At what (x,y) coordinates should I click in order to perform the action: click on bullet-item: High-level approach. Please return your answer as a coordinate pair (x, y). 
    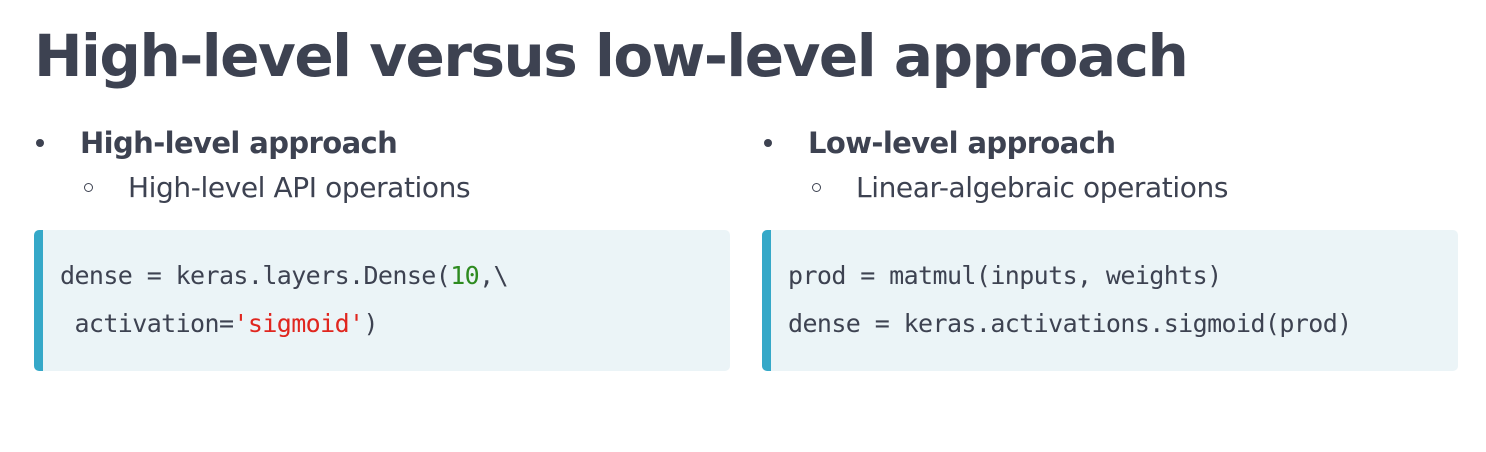
    Looking at the image, I should click on (381, 143).